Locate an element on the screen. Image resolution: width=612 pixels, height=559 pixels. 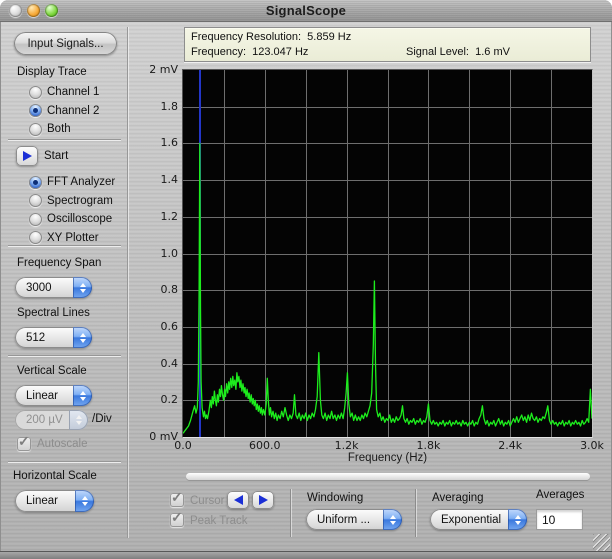
y-axis-ticks: 2 mV 1.8 1.6 1.4 1.2 1.0 0.8 0.6 0.4 0.2 0 mV is located at coordinates (158, 253).